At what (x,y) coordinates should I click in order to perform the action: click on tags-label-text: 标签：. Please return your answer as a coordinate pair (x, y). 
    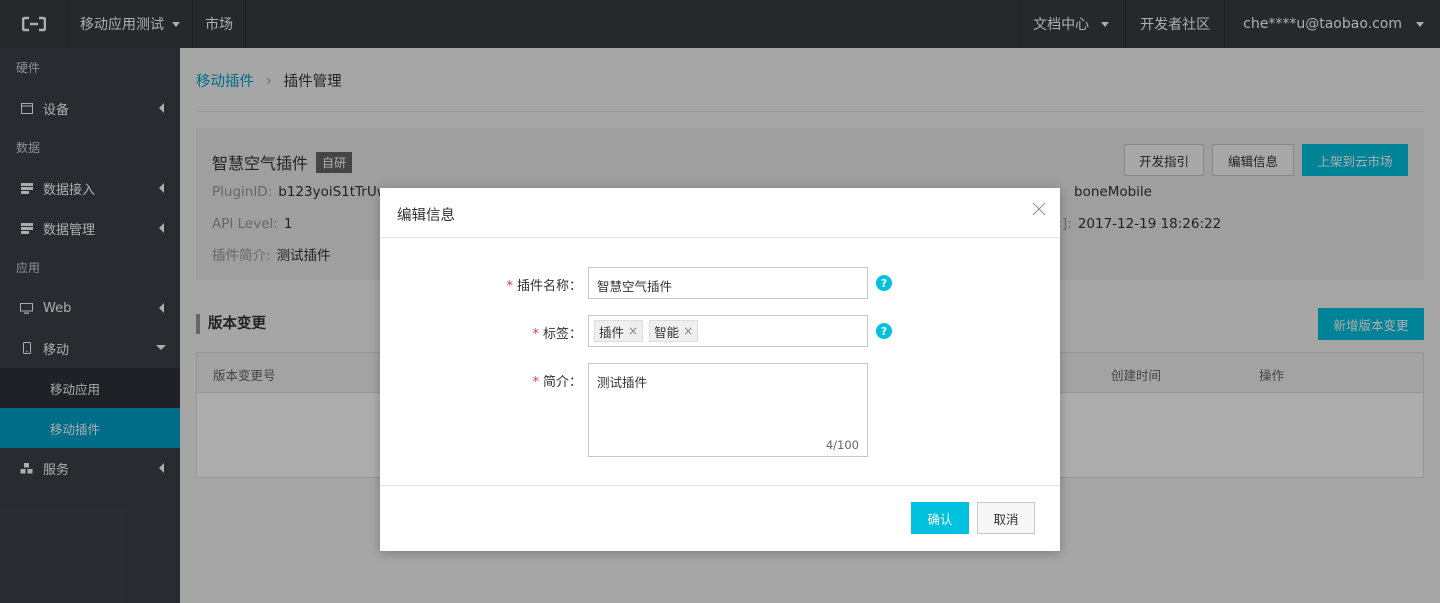
    Looking at the image, I should click on (562, 334).